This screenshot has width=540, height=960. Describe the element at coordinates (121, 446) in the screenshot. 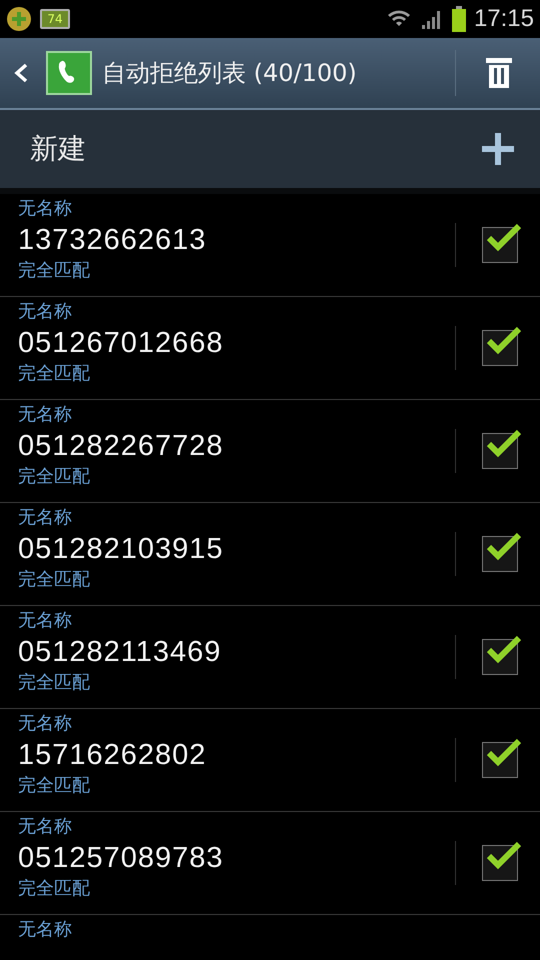

I see `phone-number: 051282267728` at that location.